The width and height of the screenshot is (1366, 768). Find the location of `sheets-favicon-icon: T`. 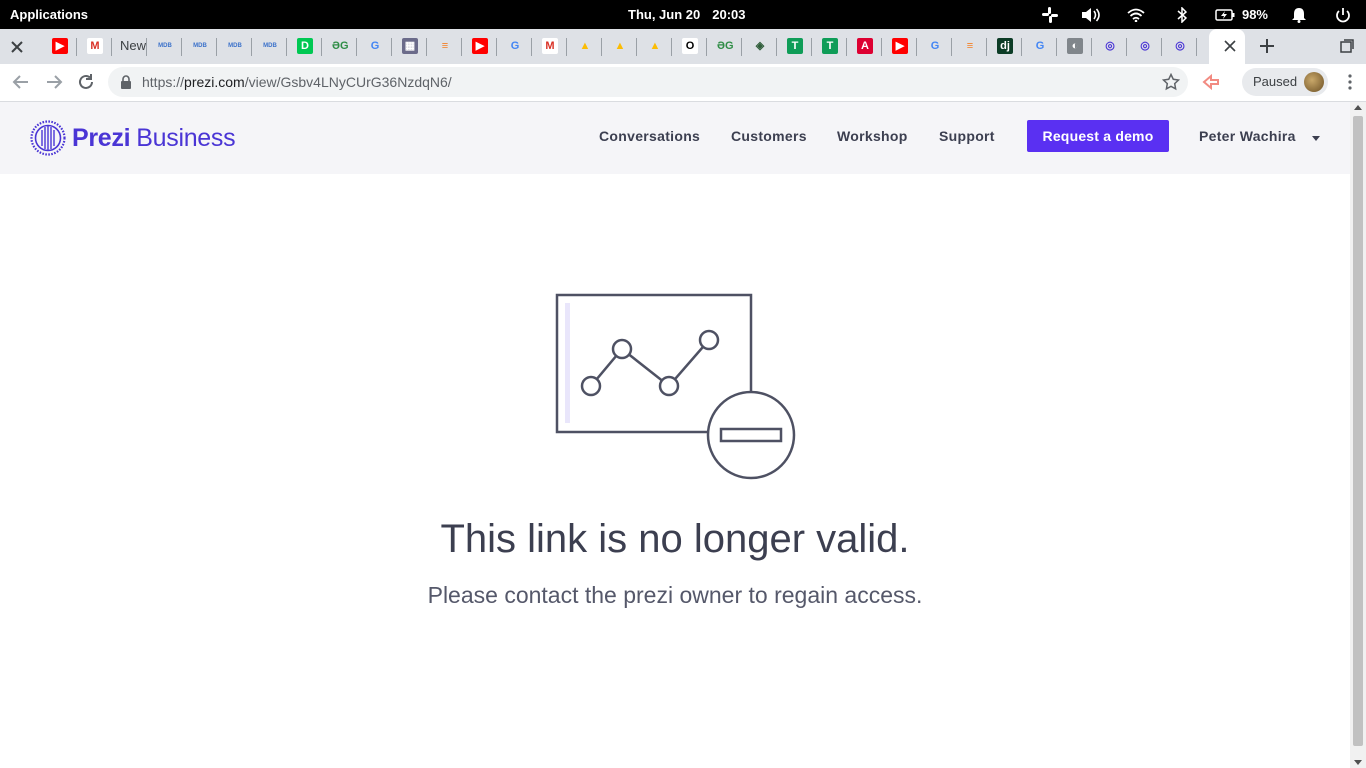

sheets-favicon-icon: T is located at coordinates (830, 46).